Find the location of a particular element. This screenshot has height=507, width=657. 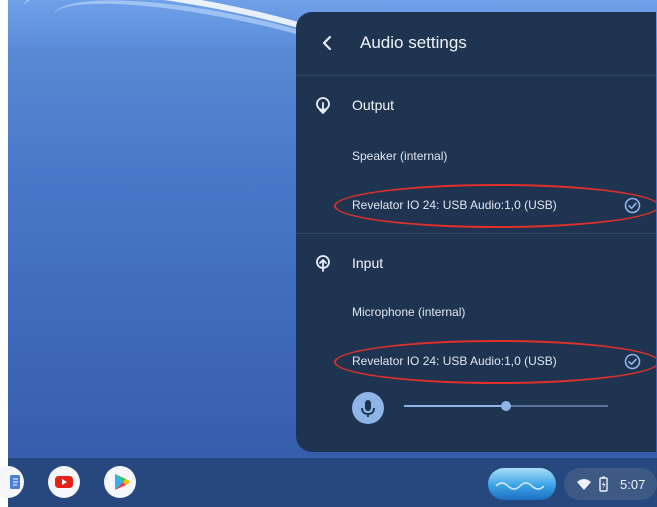

slider-thumb is located at coordinates (506, 406).